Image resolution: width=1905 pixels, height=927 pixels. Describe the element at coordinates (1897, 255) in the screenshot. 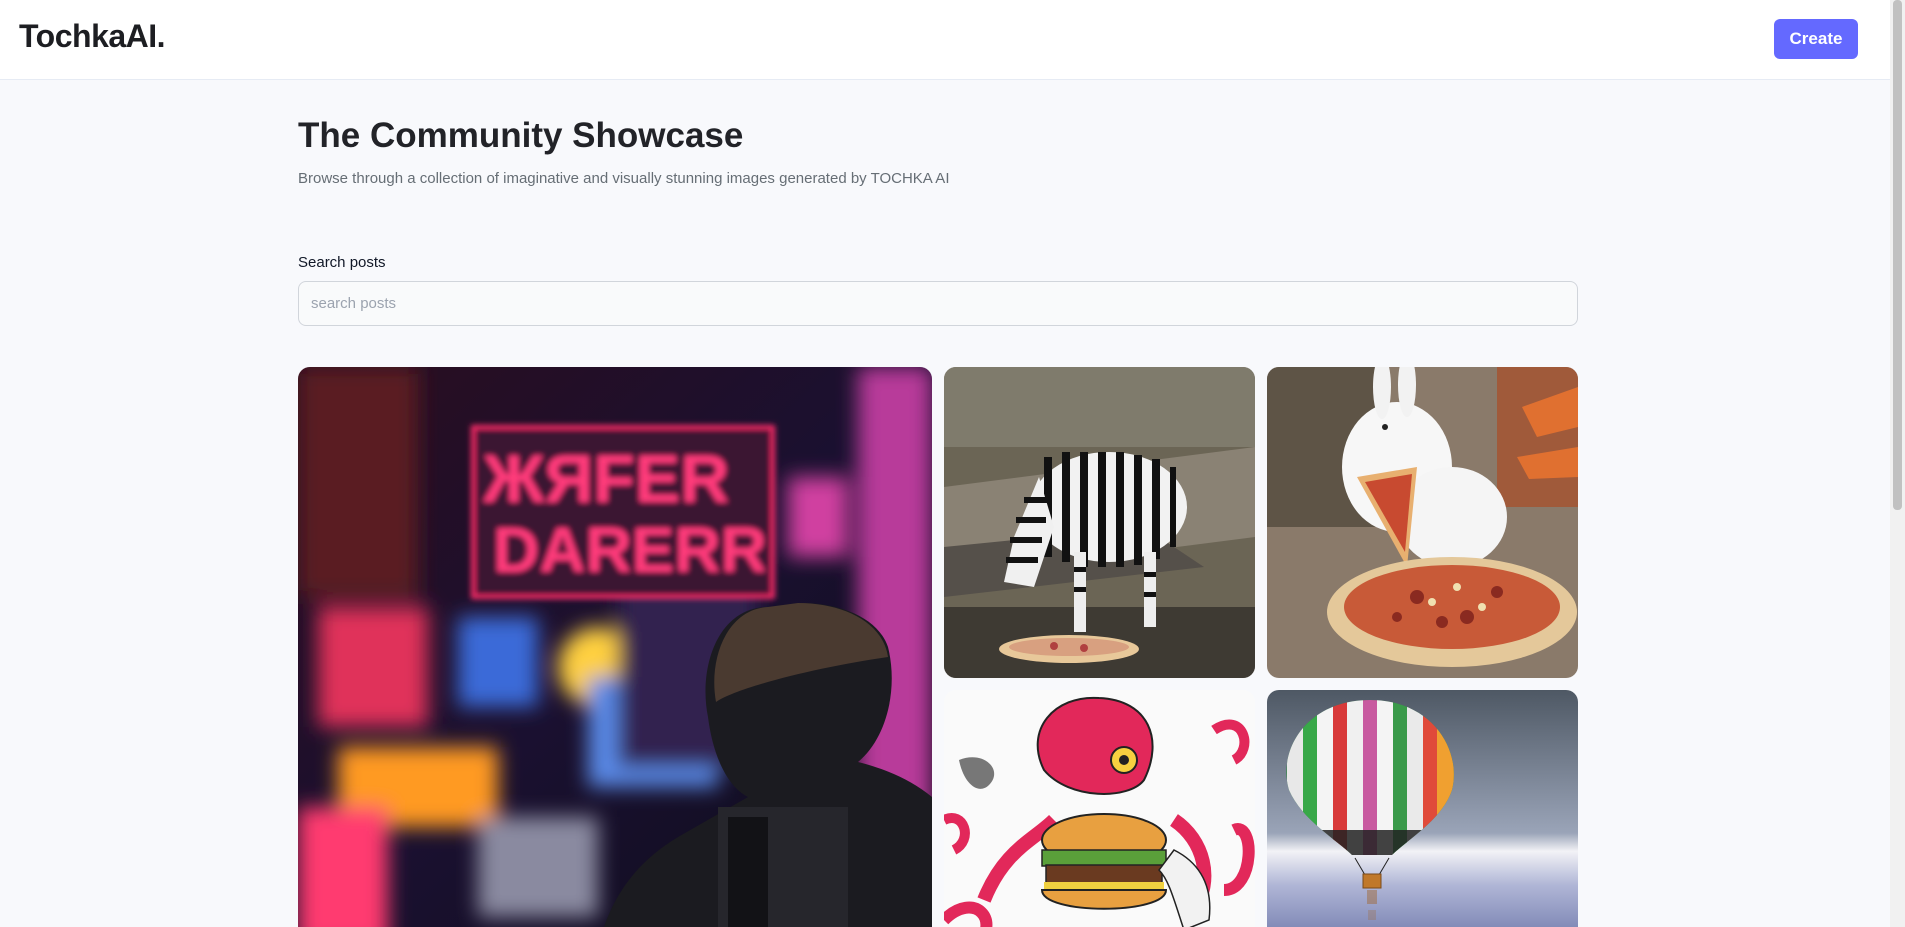

I see `scrollbar-thumb` at that location.